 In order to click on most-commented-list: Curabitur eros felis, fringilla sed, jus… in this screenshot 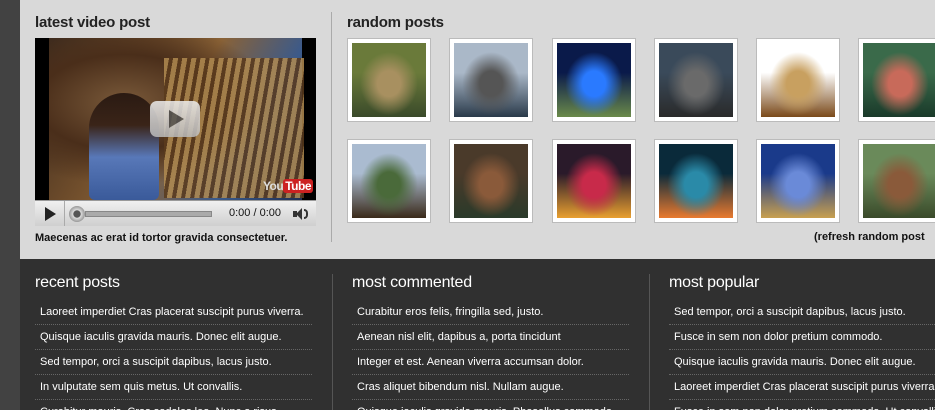, I will do `click(490, 355)`.